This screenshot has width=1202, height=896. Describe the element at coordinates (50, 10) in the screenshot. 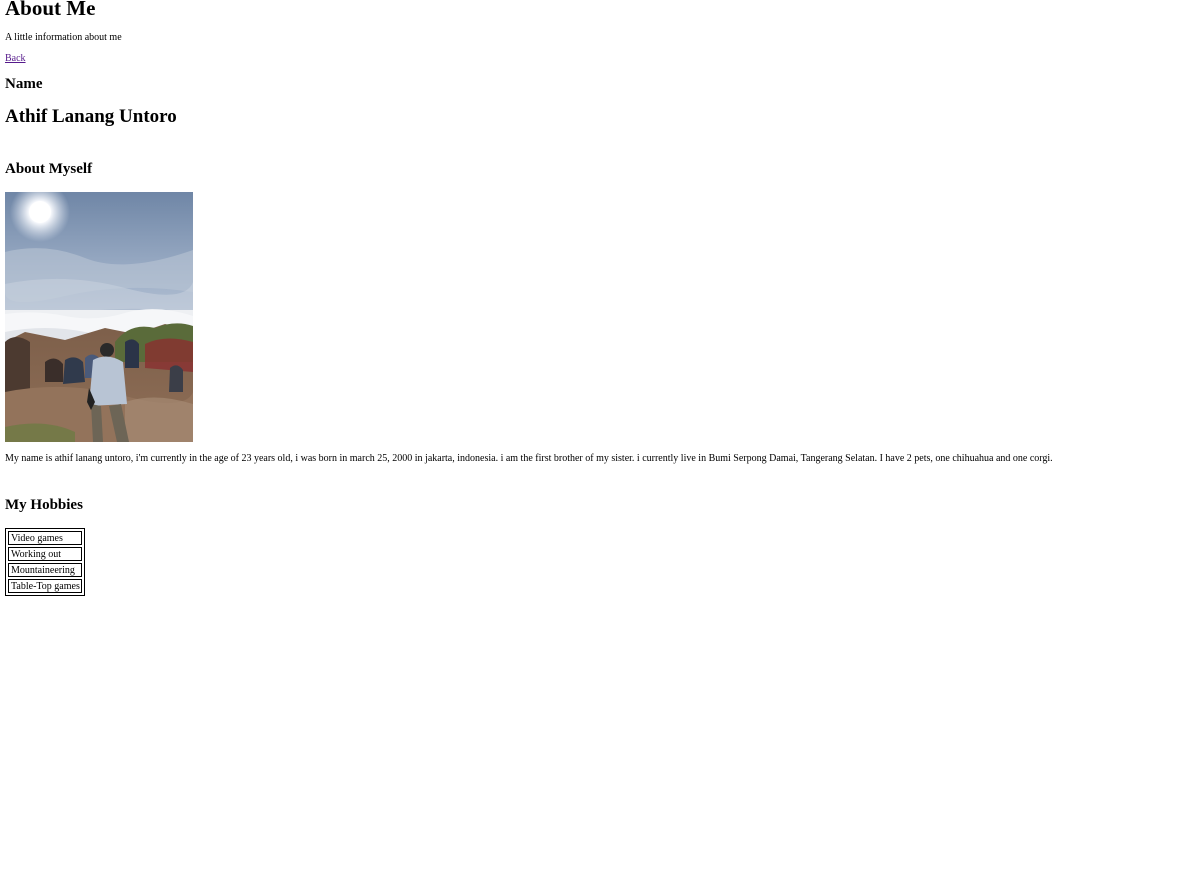

I see `page-title: About Me` at that location.